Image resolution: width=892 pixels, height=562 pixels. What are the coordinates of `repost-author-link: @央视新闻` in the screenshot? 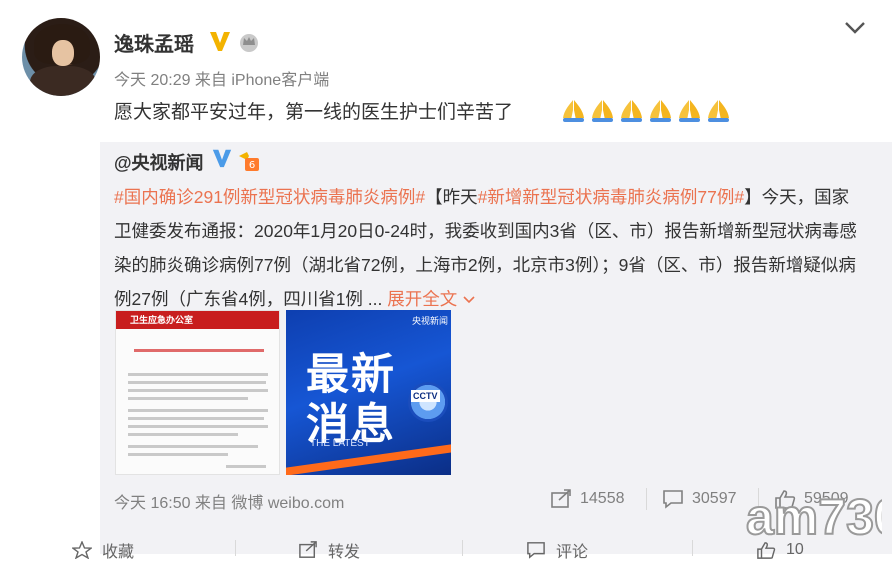 It's located at (159, 162).